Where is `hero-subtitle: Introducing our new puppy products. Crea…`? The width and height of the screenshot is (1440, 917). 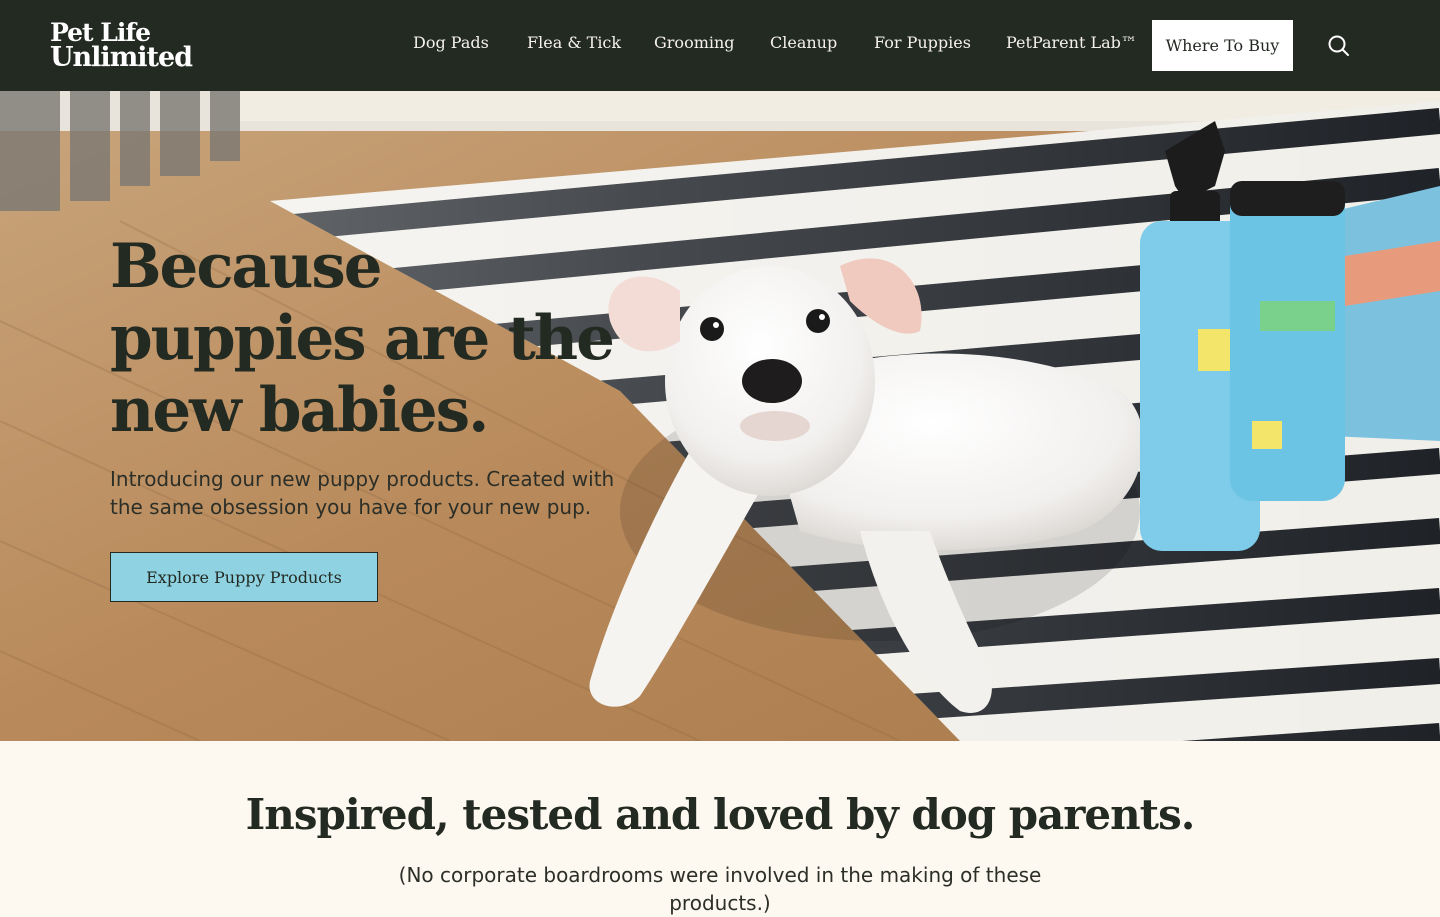 hero-subtitle: Introducing our new puppy products. Crea… is located at coordinates (362, 493).